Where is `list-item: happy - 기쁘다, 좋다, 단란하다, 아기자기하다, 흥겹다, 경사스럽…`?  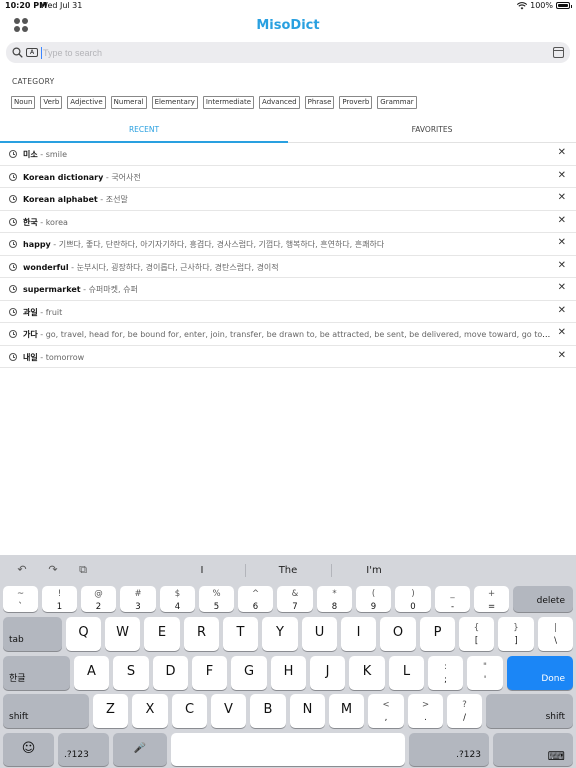
list-item: happy - 기쁘다, 좋다, 단란하다, 아기자기하다, 흥겹다, 경사스럽… is located at coordinates (288, 244).